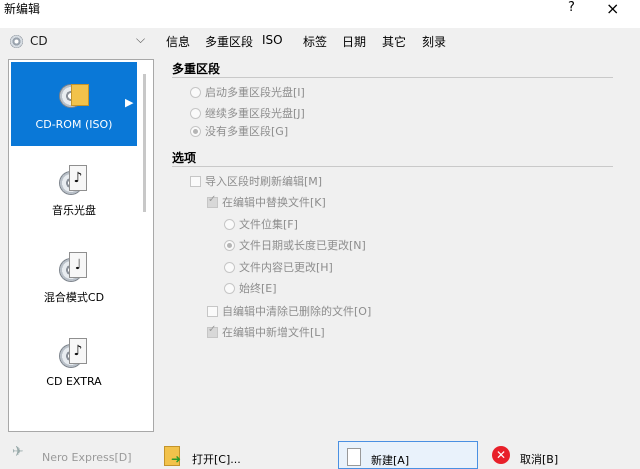 This screenshot has height=469, width=640. What do you see at coordinates (229, 288) in the screenshot?
I see `radio-replace-always` at bounding box center [229, 288].